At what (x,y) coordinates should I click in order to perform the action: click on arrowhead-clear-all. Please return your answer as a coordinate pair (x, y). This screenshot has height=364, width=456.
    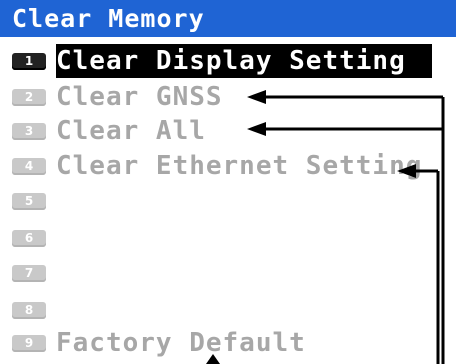
    Looking at the image, I should click on (256, 129).